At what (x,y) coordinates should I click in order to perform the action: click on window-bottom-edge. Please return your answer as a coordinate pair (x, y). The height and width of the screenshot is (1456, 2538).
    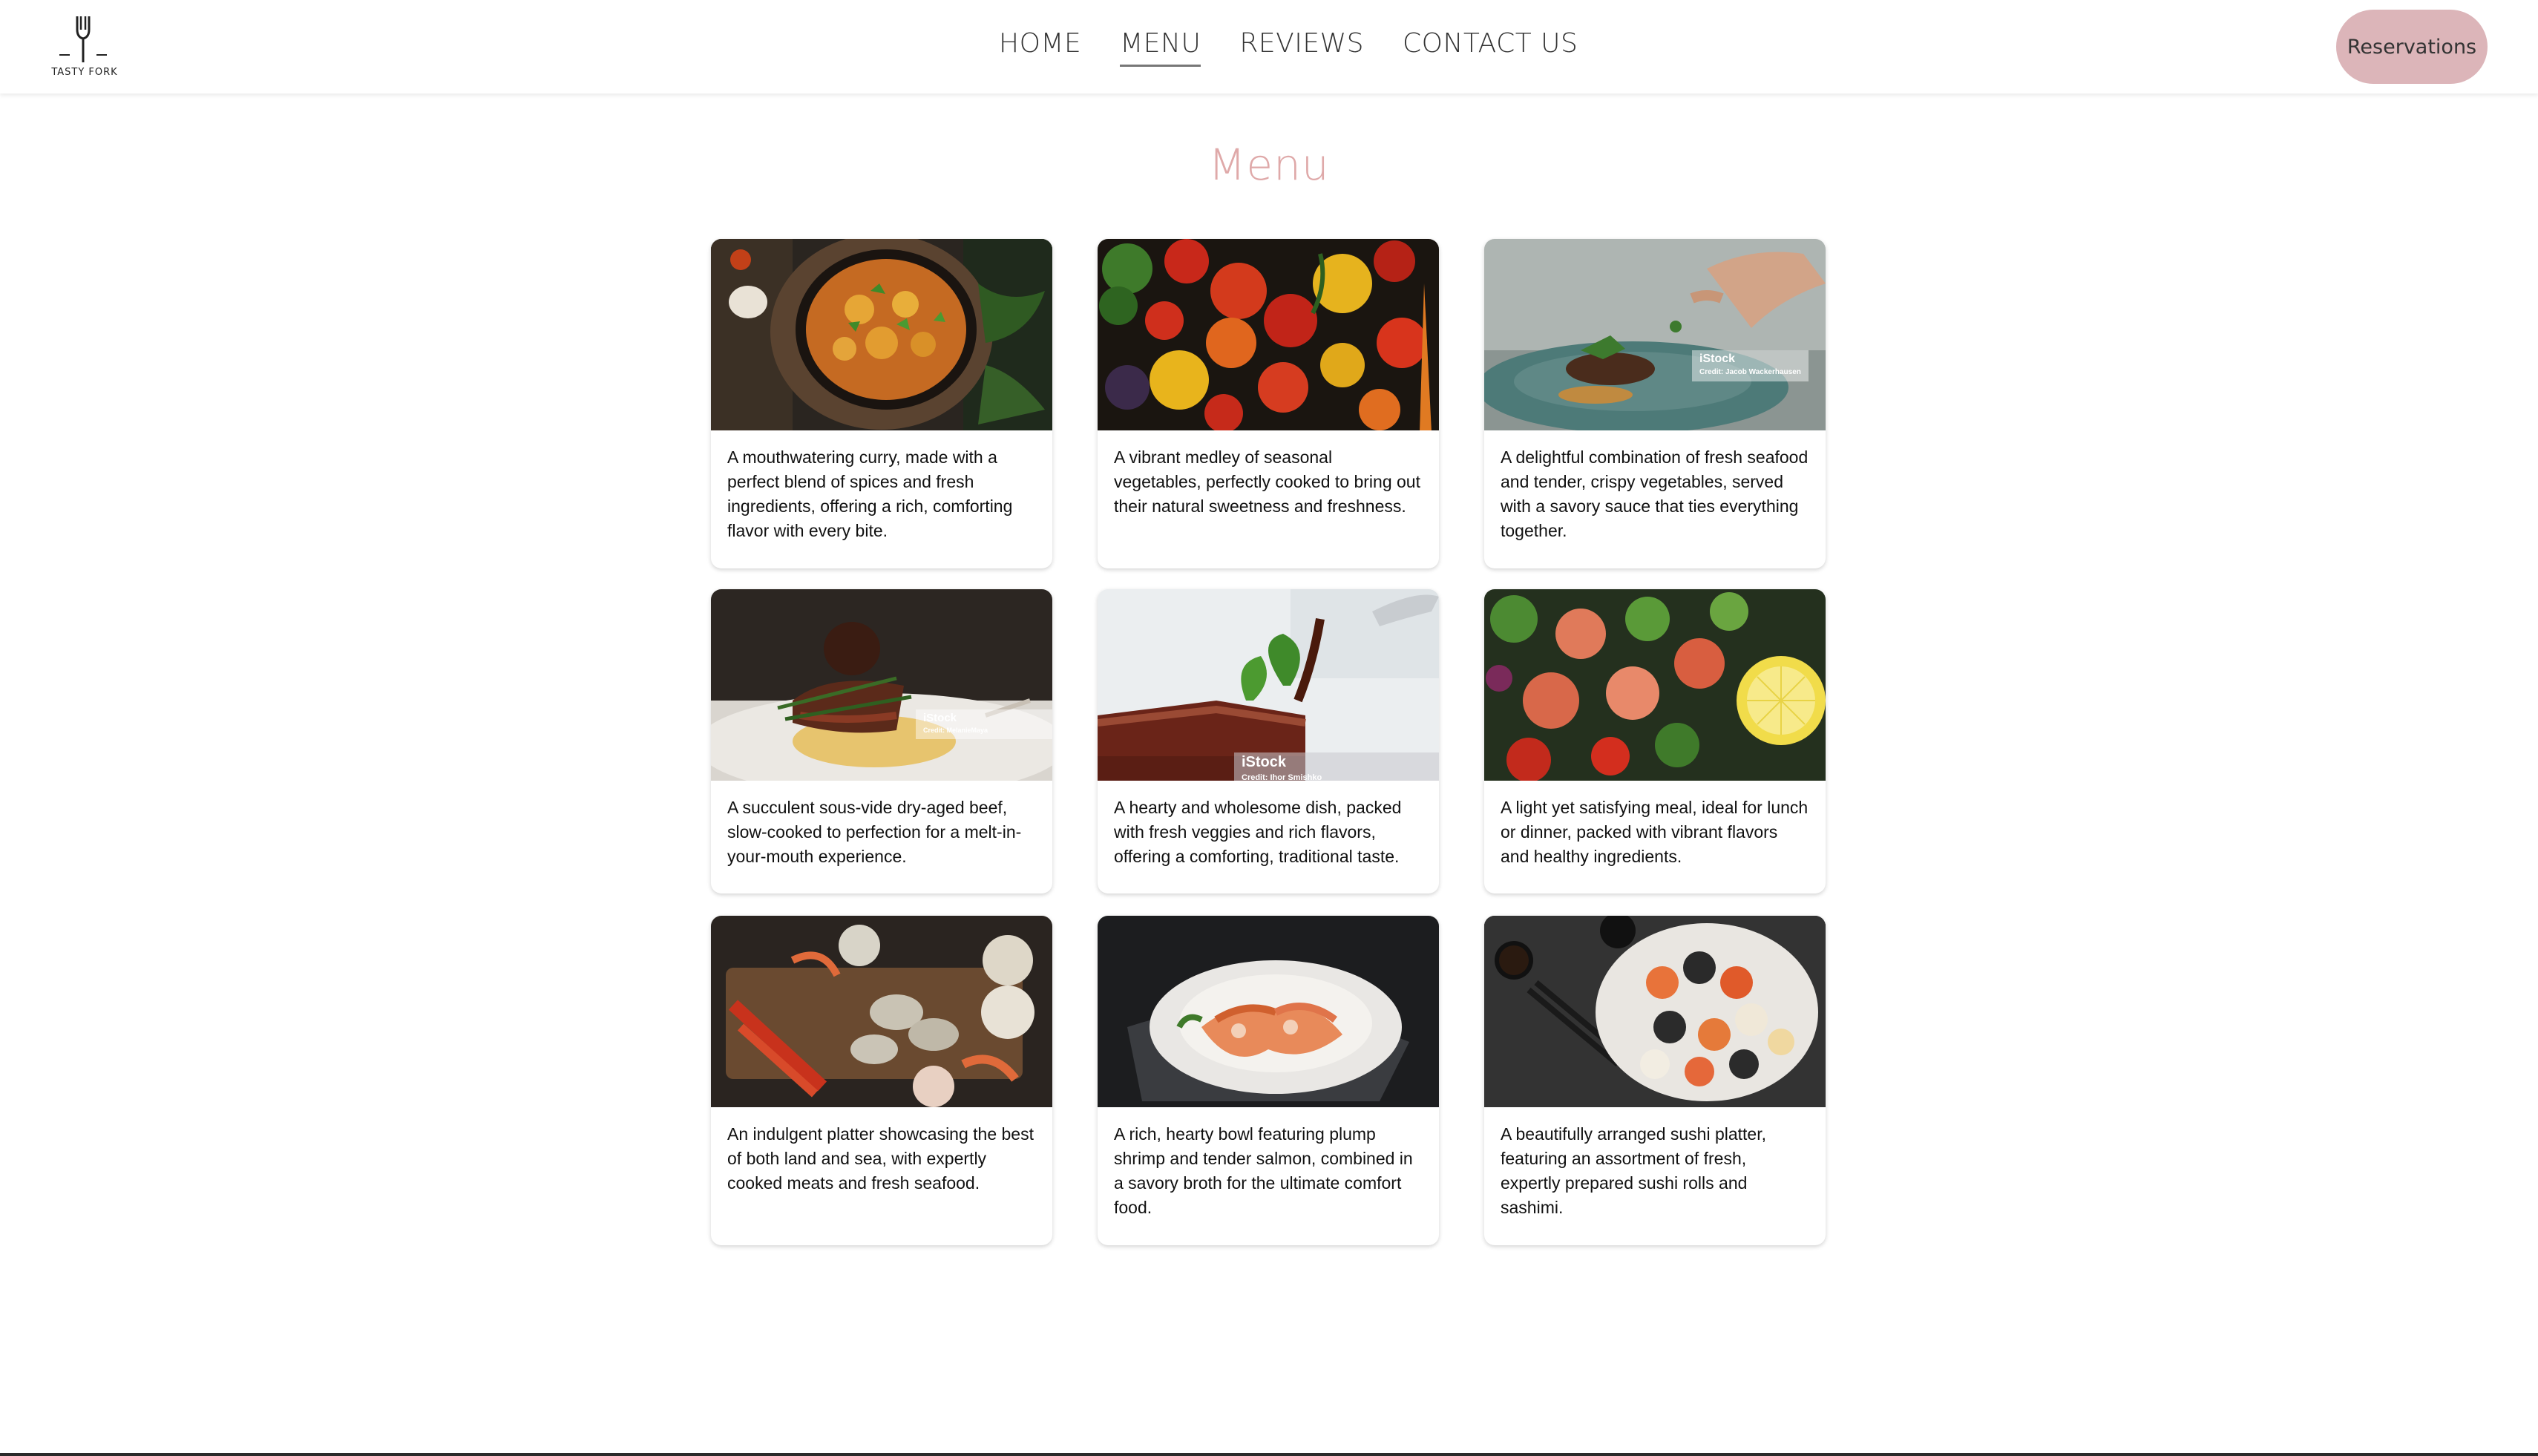
    Looking at the image, I should click on (1269, 1455).